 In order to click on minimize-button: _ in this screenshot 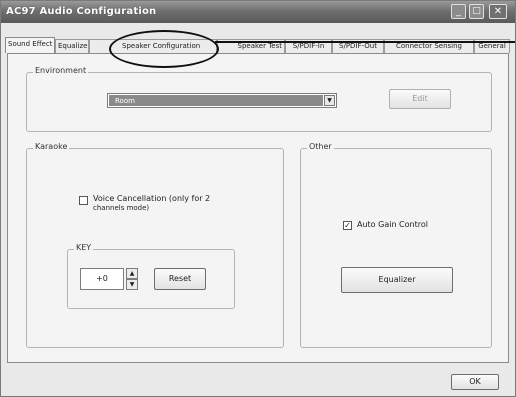, I will do `click(458, 11)`.